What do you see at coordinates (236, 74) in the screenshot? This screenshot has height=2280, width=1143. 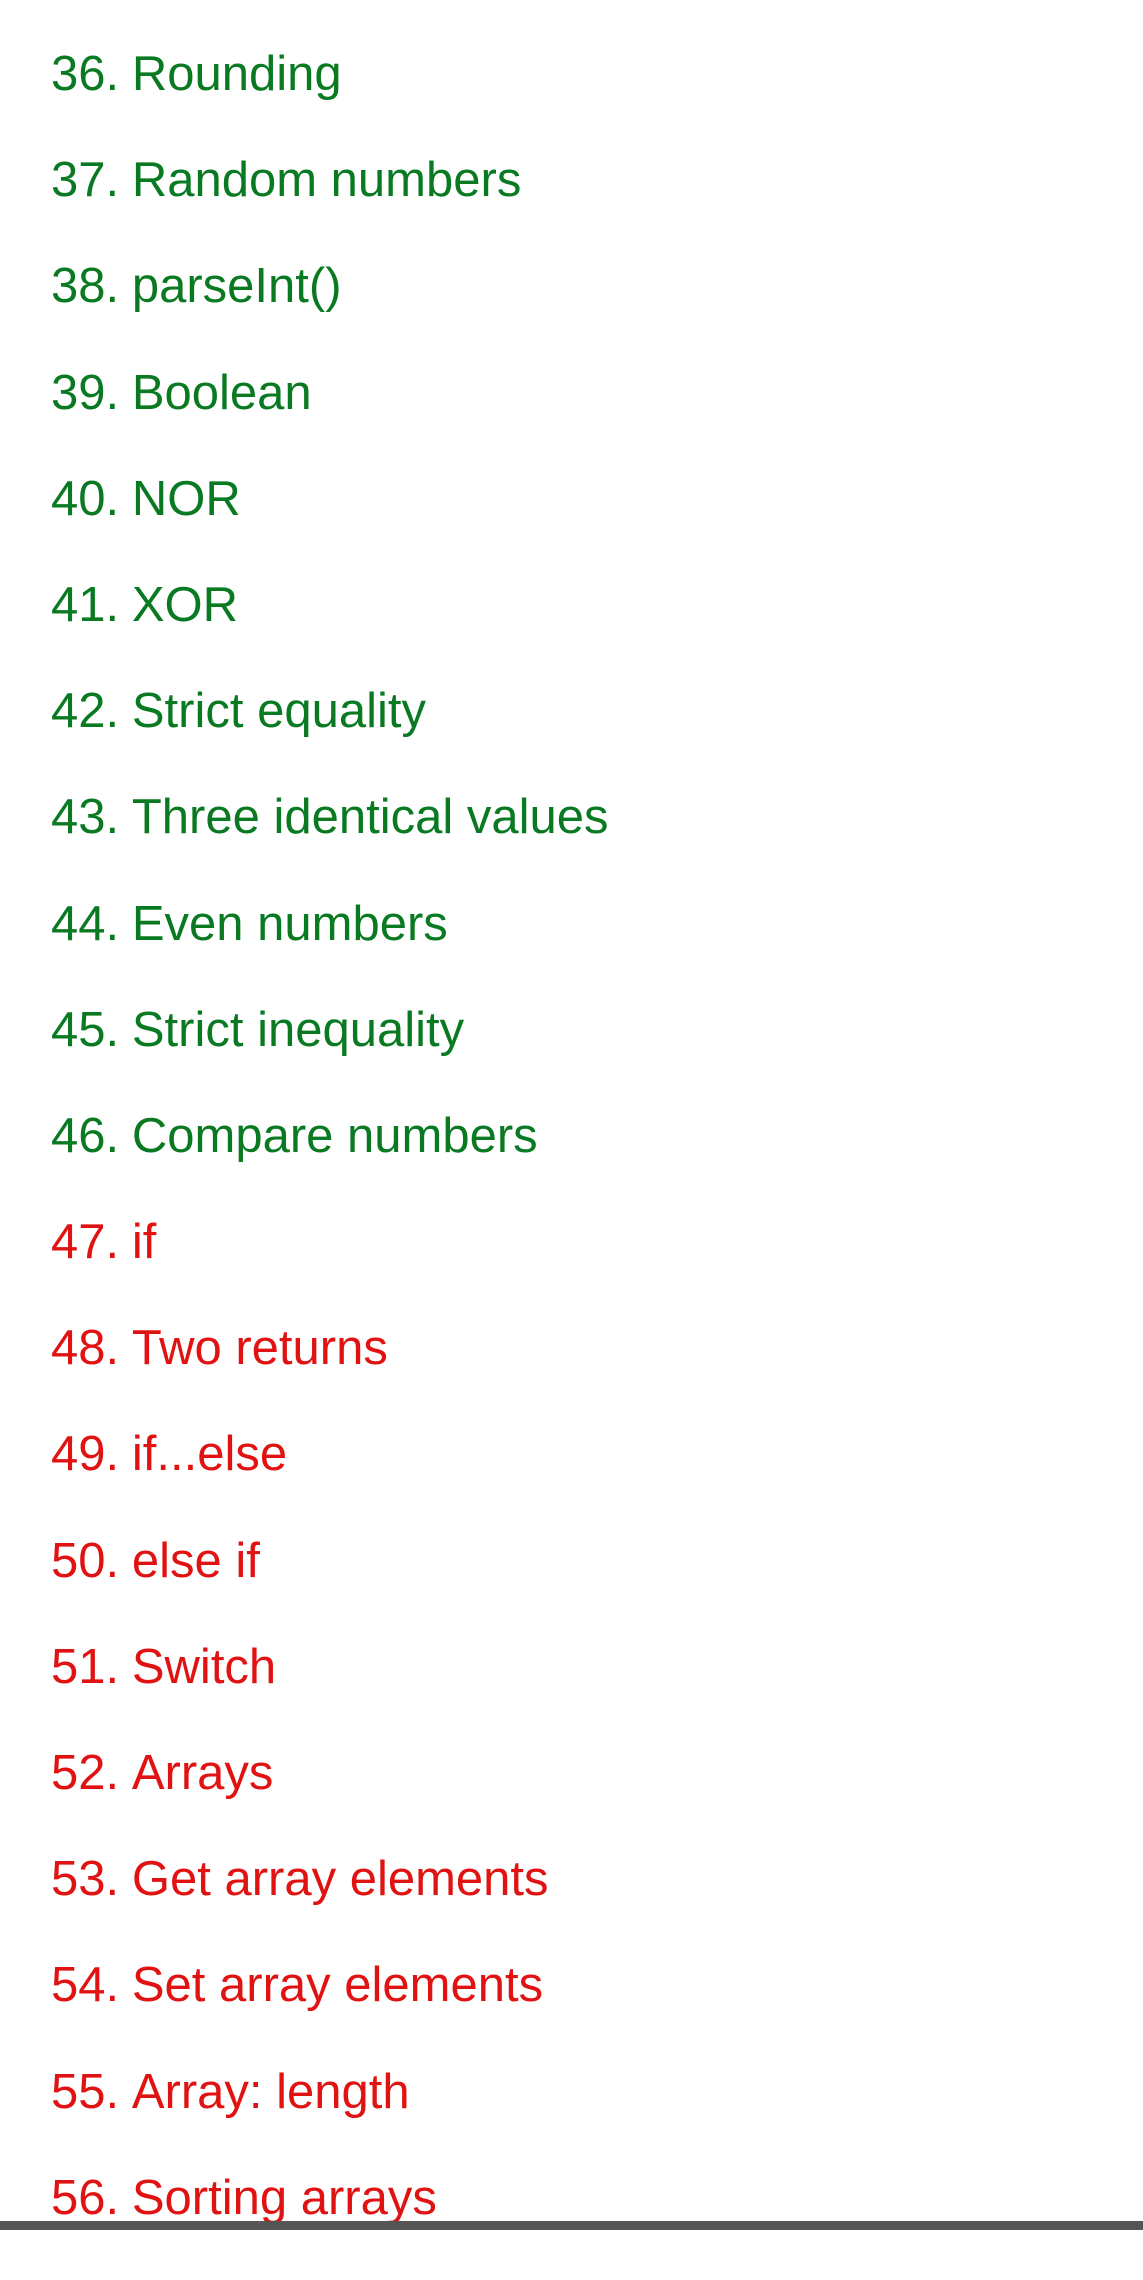 I see `lesson-title: Rounding` at bounding box center [236, 74].